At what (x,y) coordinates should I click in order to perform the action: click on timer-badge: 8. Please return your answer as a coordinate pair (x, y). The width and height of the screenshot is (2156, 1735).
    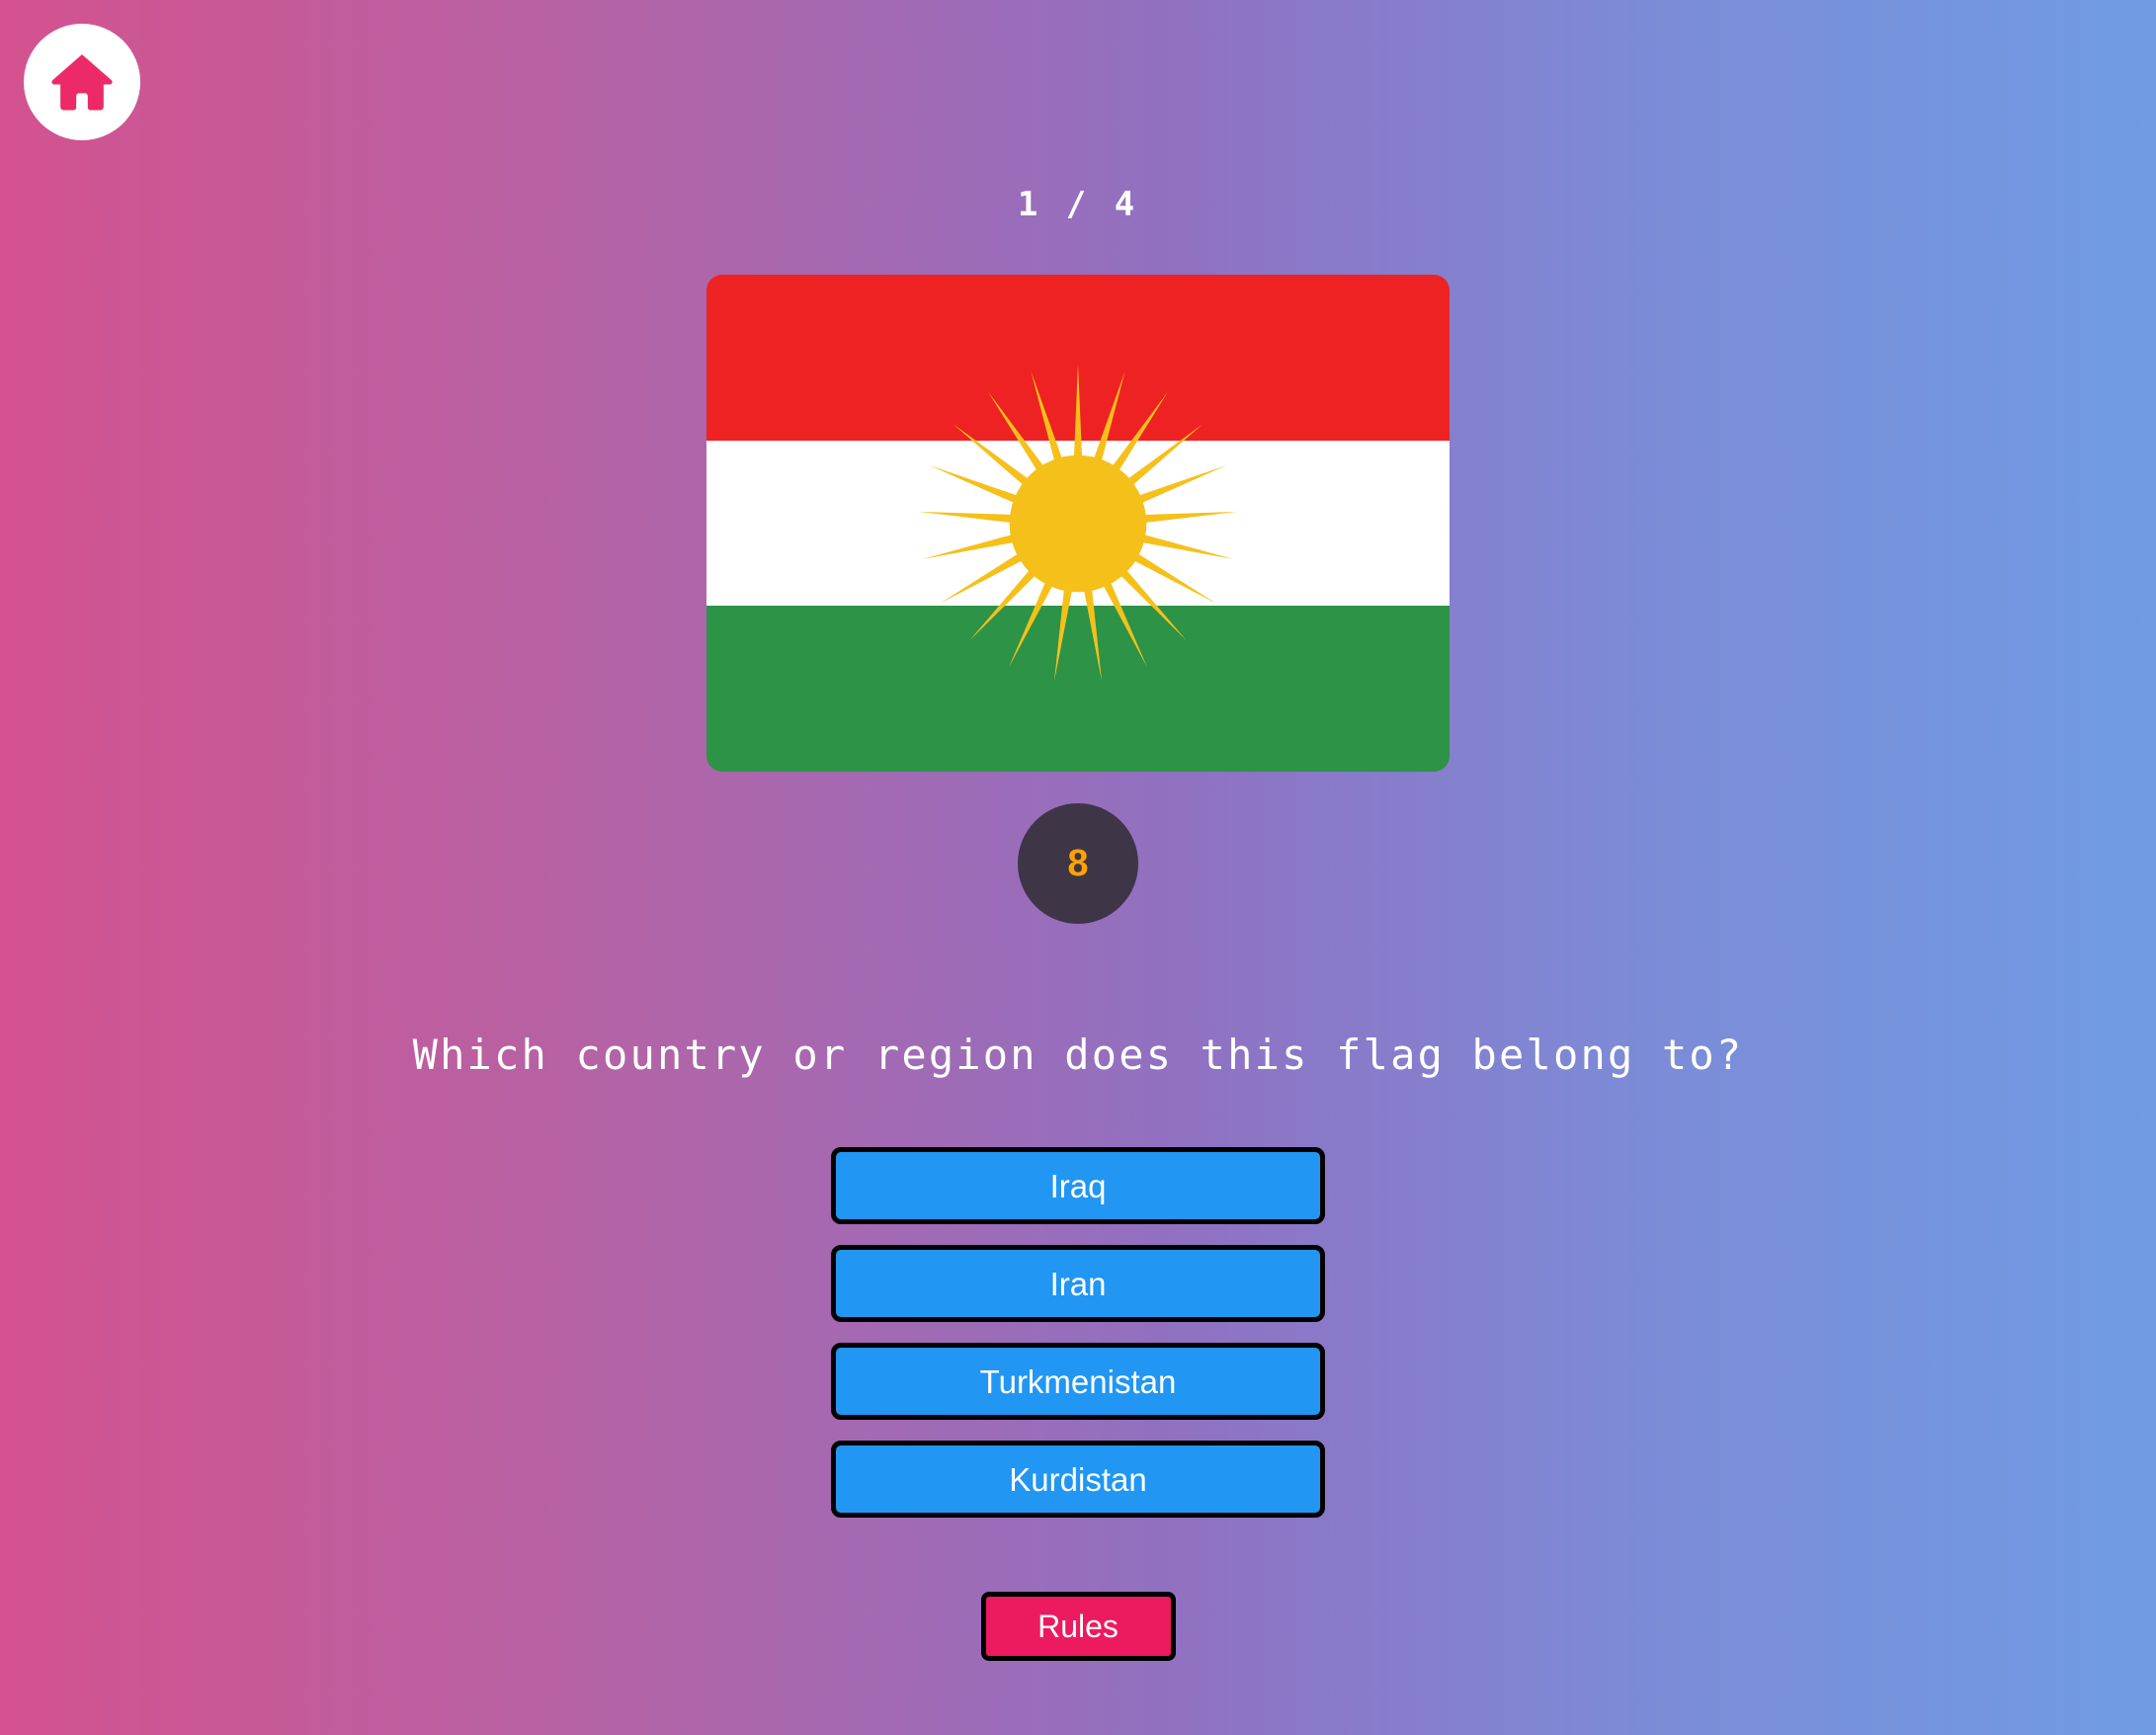
    Looking at the image, I should click on (1078, 864).